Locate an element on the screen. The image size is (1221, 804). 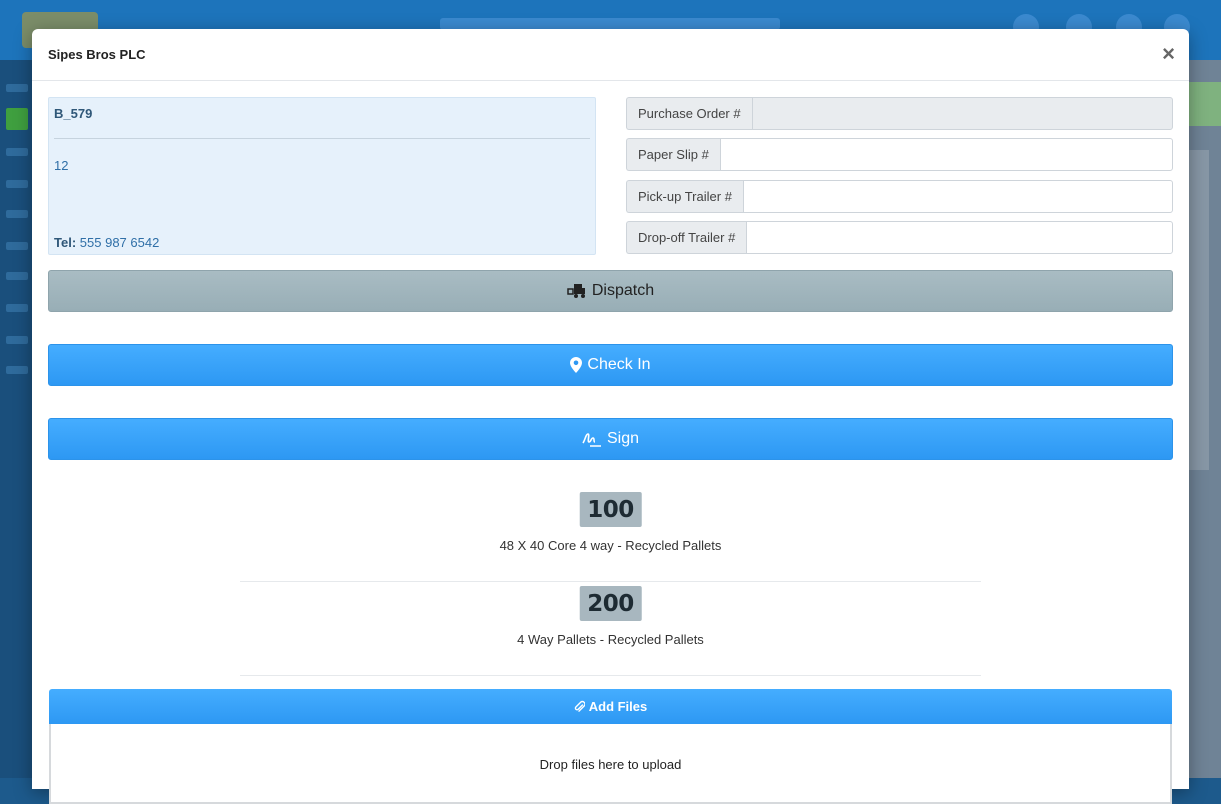
dropzone-text: Drop files here to upload is located at coordinates (610, 764).